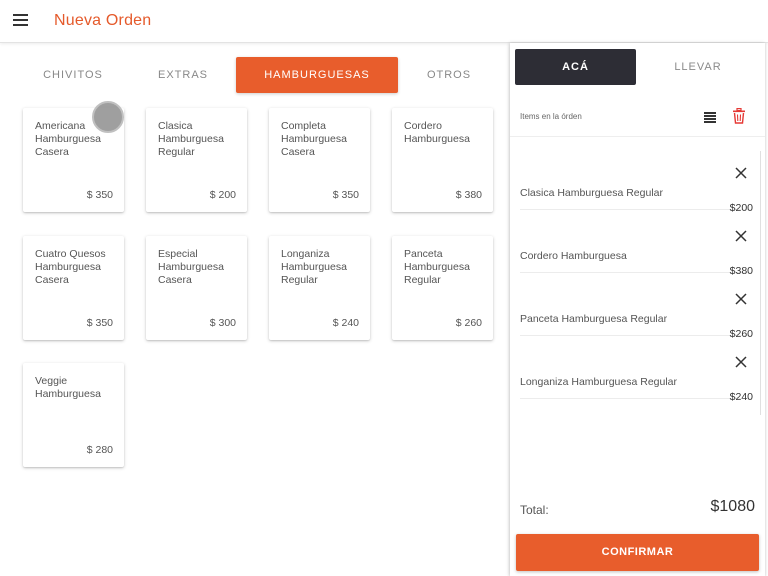 This screenshot has width=768, height=576. What do you see at coordinates (314, 139) in the screenshot?
I see `product-name: Completa Hamburguesa Casera` at bounding box center [314, 139].